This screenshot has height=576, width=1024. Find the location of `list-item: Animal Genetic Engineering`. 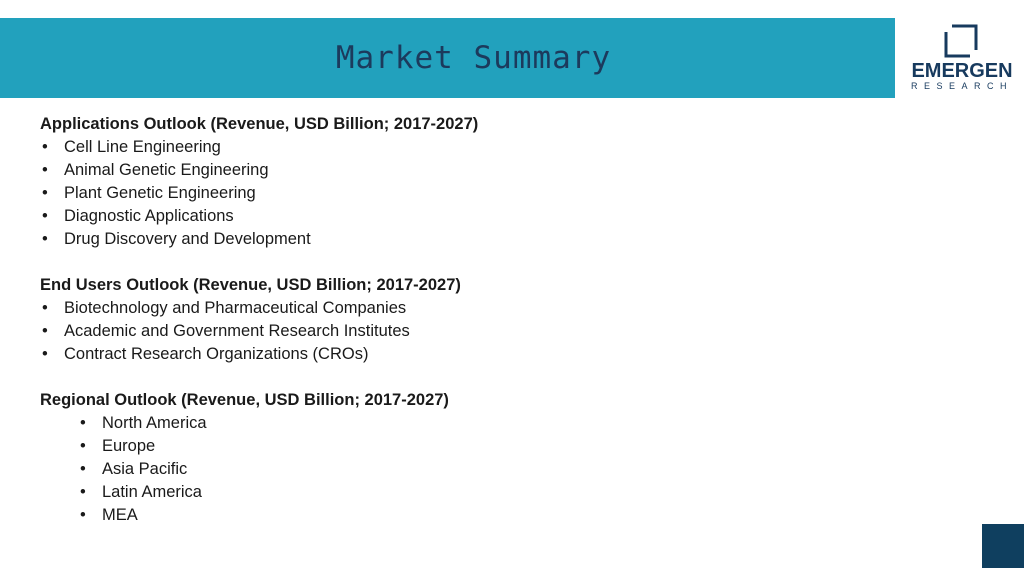

list-item: Animal Genetic Engineering is located at coordinates (490, 170).